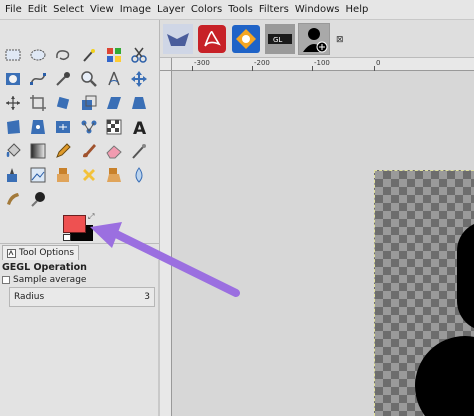  I want to click on gradient-icon, so click(38, 151).